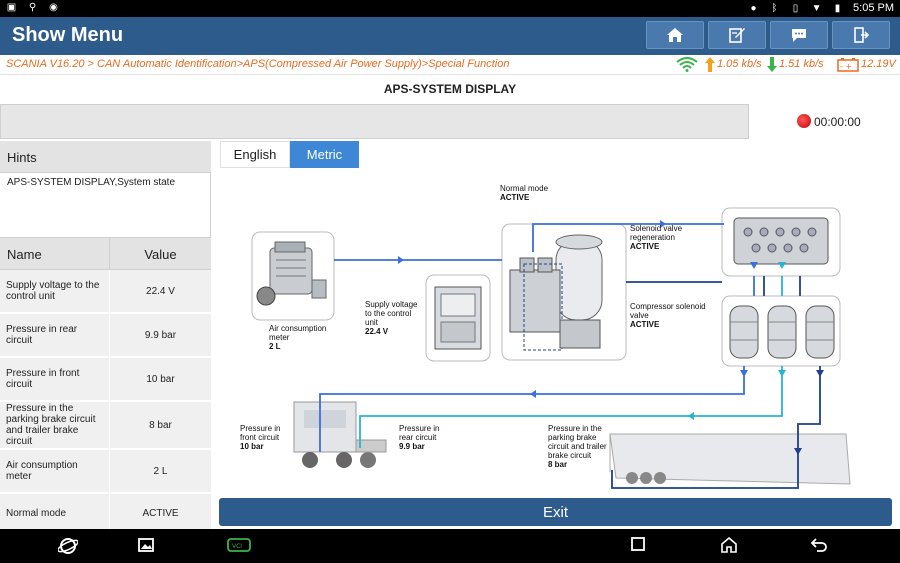 This screenshot has width=900, height=563. What do you see at coordinates (53, 7) in the screenshot?
I see `app-icon: ◉` at bounding box center [53, 7].